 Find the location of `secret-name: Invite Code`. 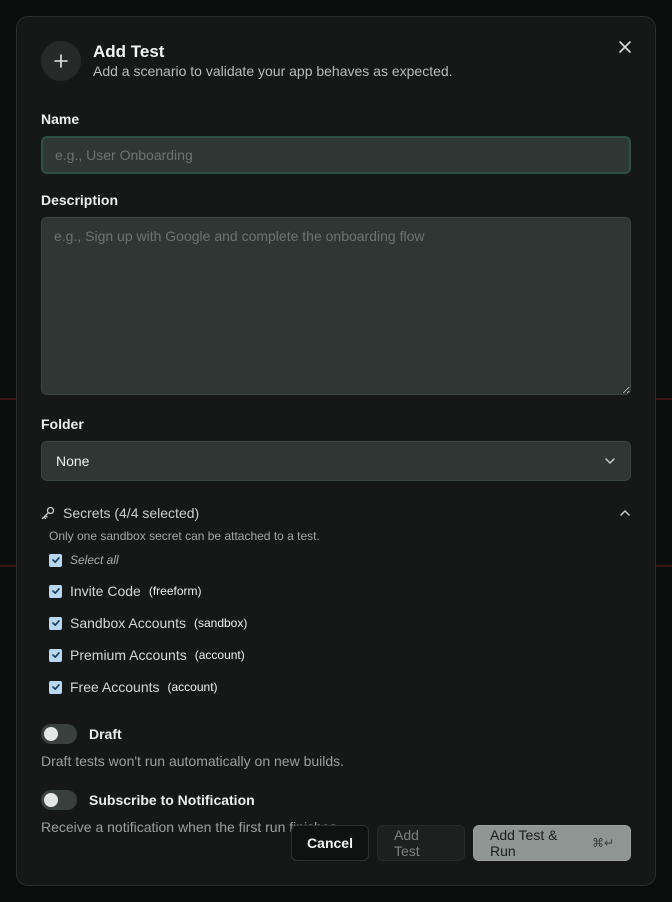

secret-name: Invite Code is located at coordinates (105, 591).